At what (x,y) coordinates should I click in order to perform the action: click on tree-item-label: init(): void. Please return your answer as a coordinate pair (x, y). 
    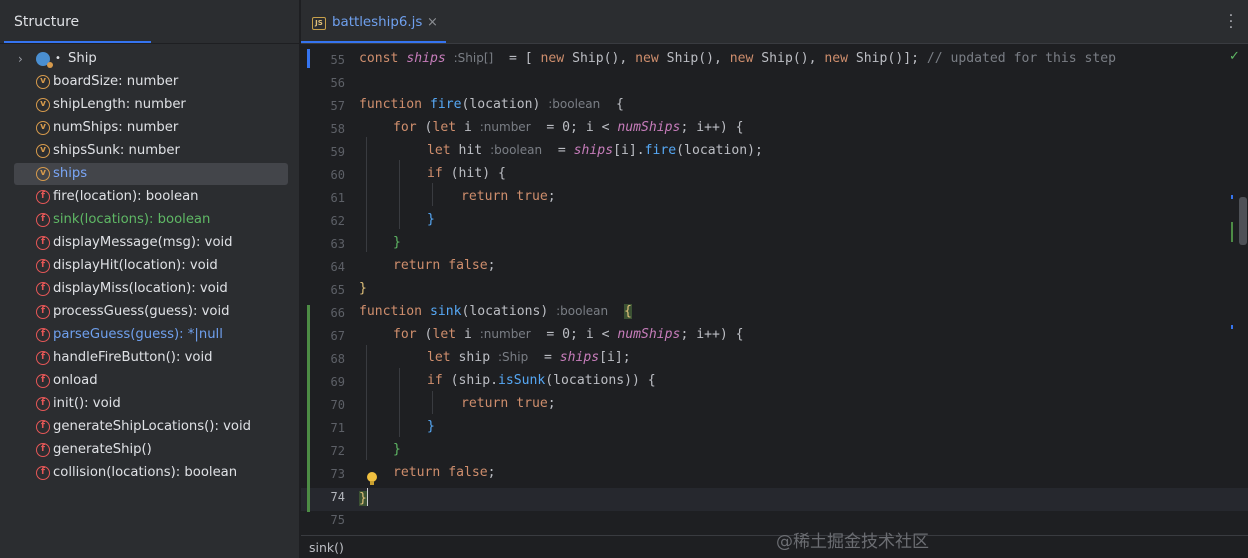
    Looking at the image, I should click on (87, 403).